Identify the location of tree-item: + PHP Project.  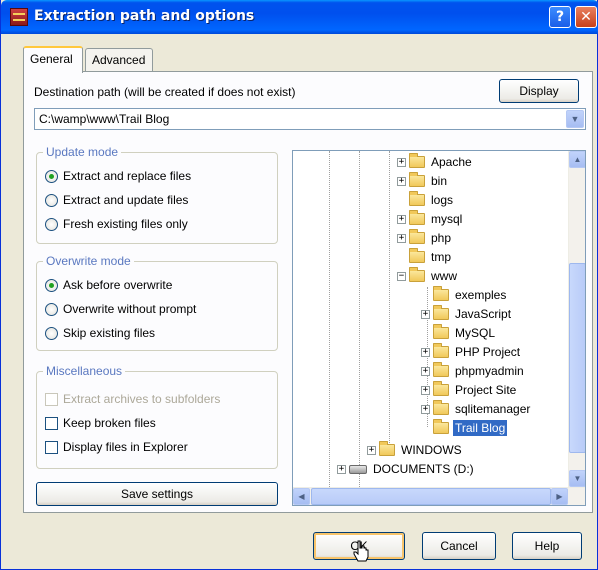
(471, 352).